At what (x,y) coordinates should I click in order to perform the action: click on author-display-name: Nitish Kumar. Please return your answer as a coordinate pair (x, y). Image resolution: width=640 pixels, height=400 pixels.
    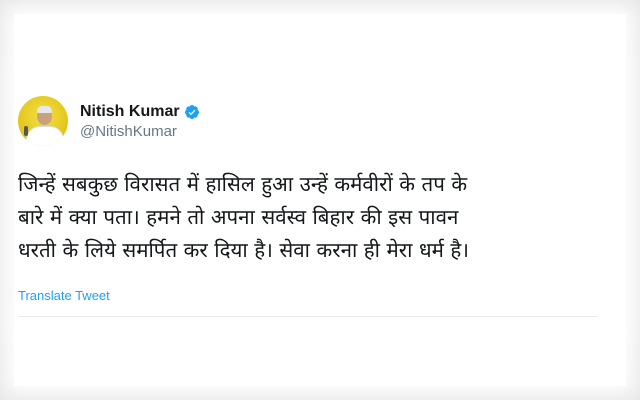
    Looking at the image, I should click on (130, 112).